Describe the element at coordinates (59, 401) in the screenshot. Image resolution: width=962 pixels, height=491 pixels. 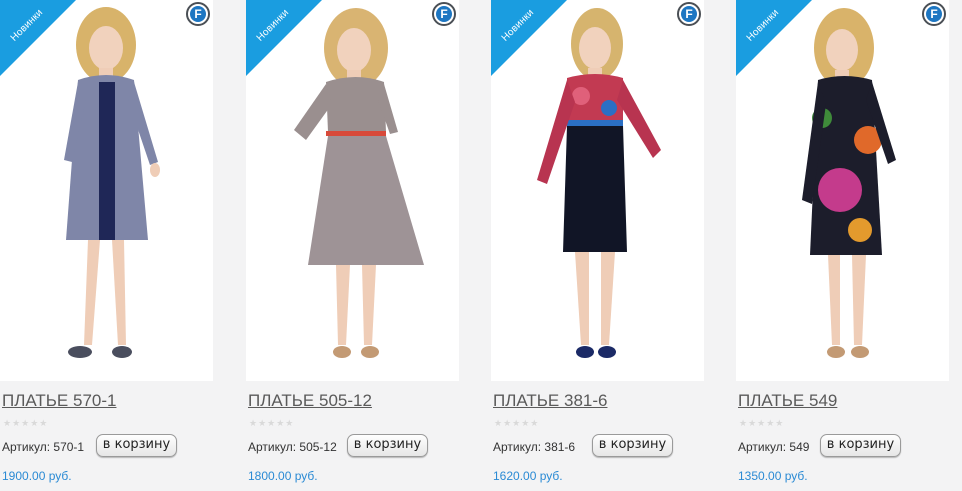
I see `product-title-link: ПЛАТЬЕ 570-1` at that location.